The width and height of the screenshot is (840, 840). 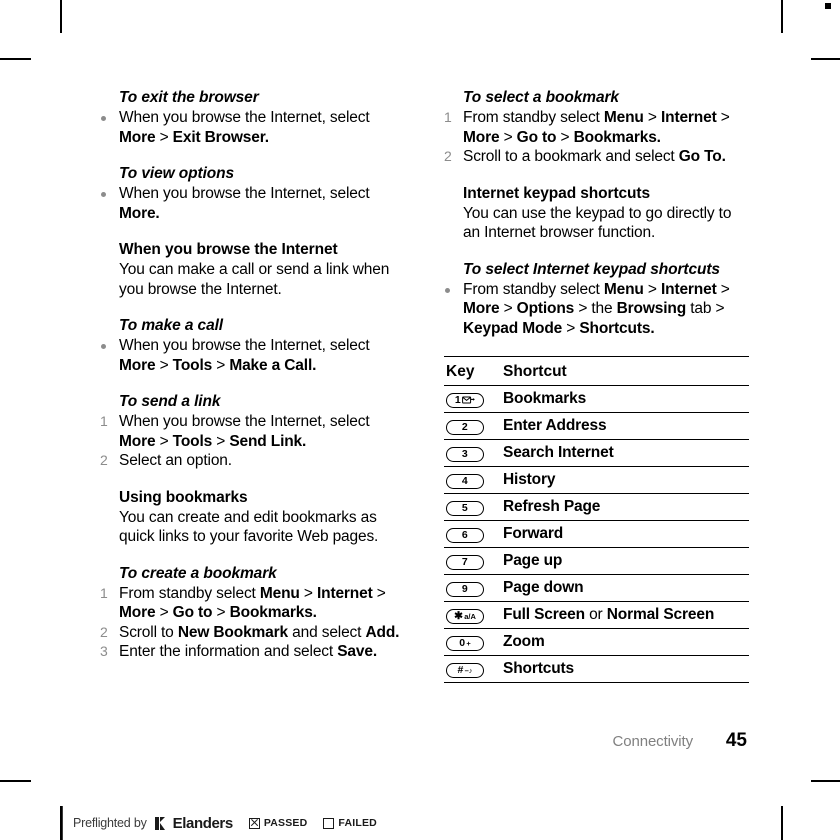 What do you see at coordinates (626, 453) in the screenshot?
I see `shortcut-cell: Search Internet` at bounding box center [626, 453].